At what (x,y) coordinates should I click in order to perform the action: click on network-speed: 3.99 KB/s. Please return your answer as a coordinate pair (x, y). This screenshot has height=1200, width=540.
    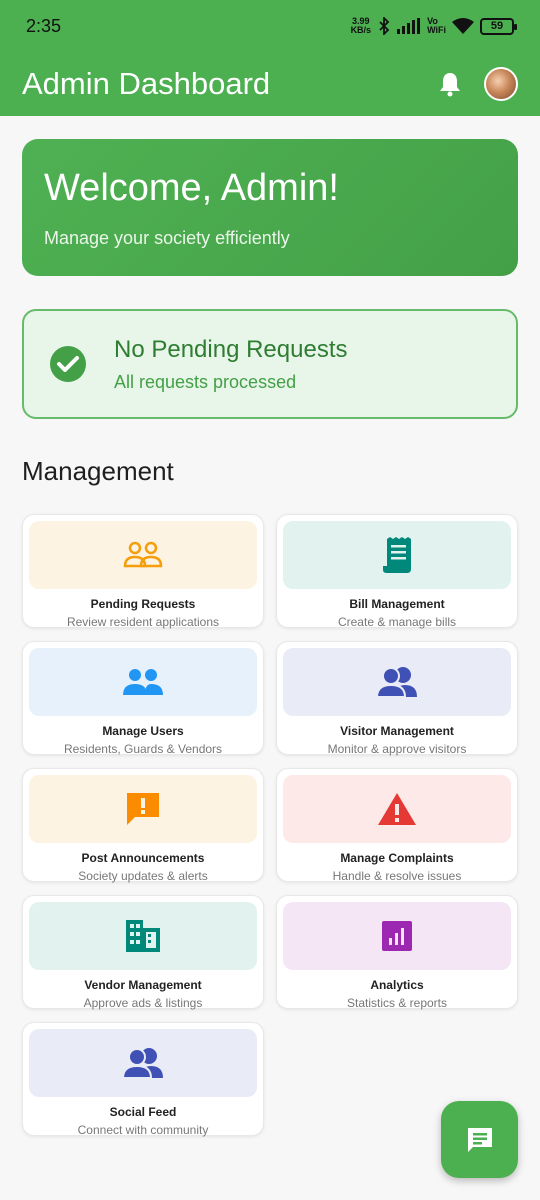
    Looking at the image, I should click on (361, 26).